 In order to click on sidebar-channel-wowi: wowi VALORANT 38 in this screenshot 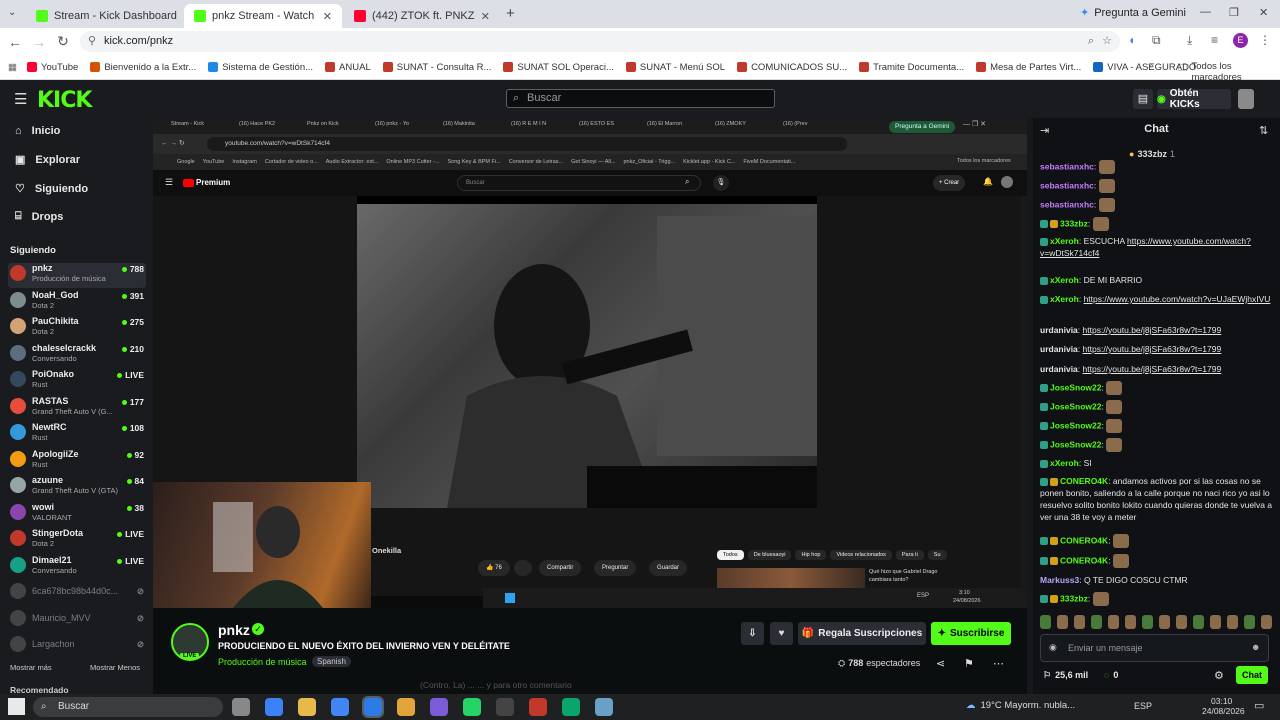, I will do `click(77, 514)`.